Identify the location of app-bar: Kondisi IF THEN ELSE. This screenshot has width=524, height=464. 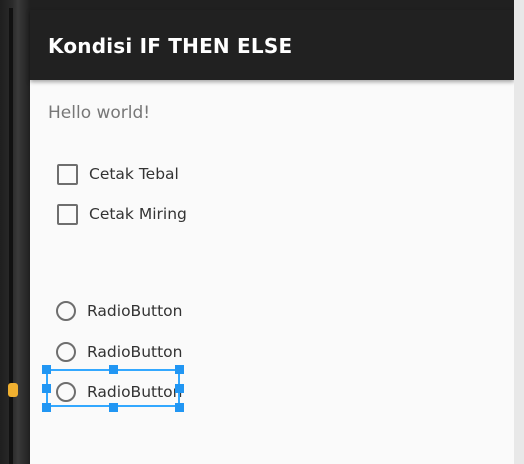
(272, 45).